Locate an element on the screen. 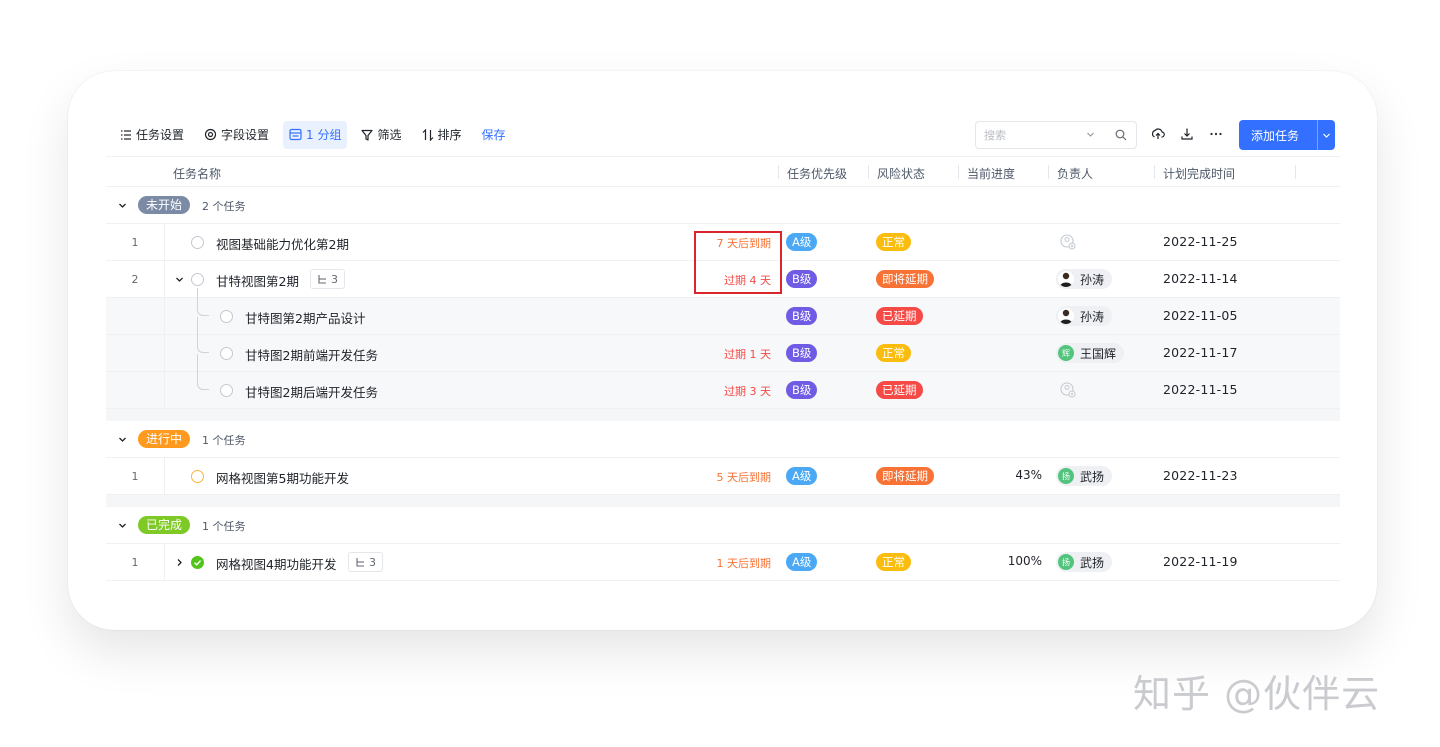 The image size is (1440, 747). group-count: 2 个任务 is located at coordinates (224, 206).